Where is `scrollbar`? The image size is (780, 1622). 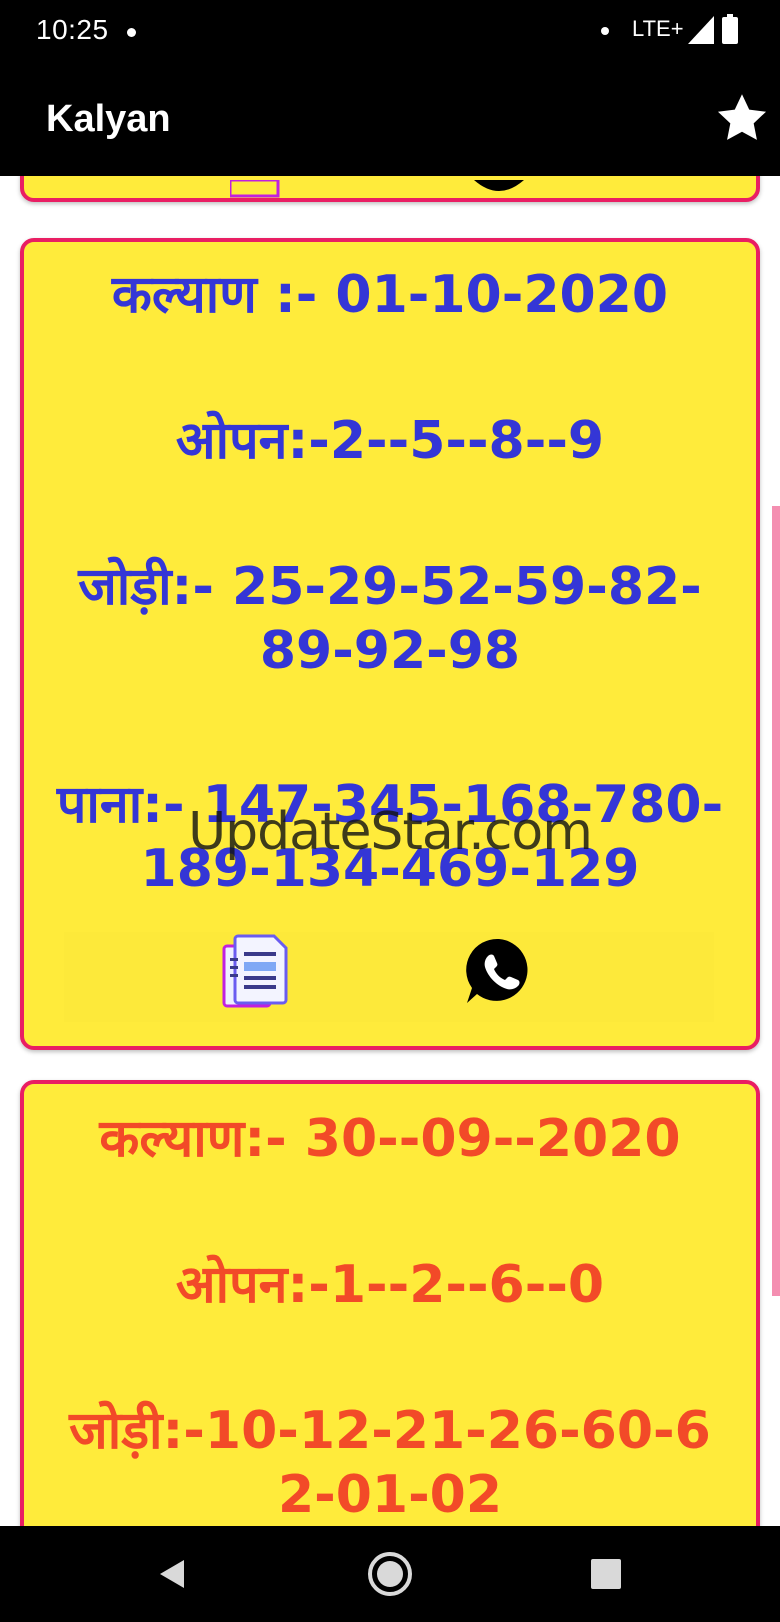 scrollbar is located at coordinates (776, 901).